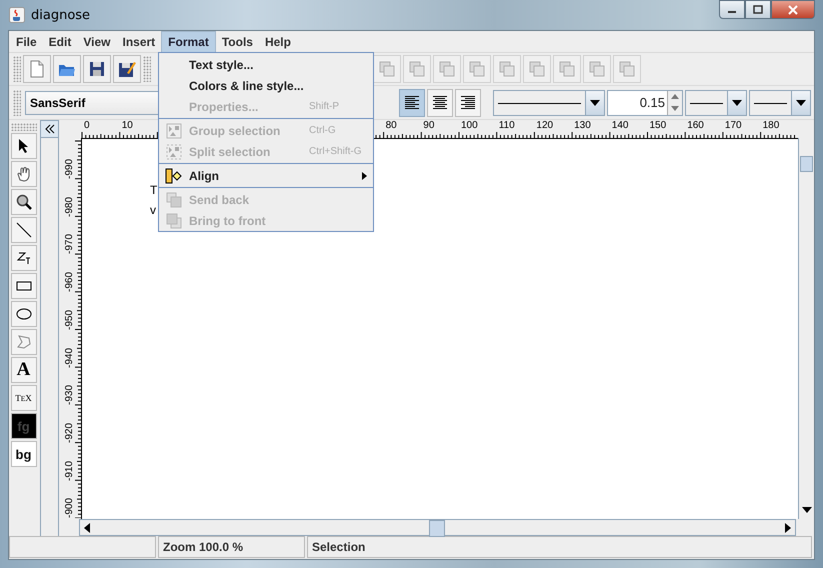  What do you see at coordinates (37, 69) in the screenshot?
I see `new-file-icon` at bounding box center [37, 69].